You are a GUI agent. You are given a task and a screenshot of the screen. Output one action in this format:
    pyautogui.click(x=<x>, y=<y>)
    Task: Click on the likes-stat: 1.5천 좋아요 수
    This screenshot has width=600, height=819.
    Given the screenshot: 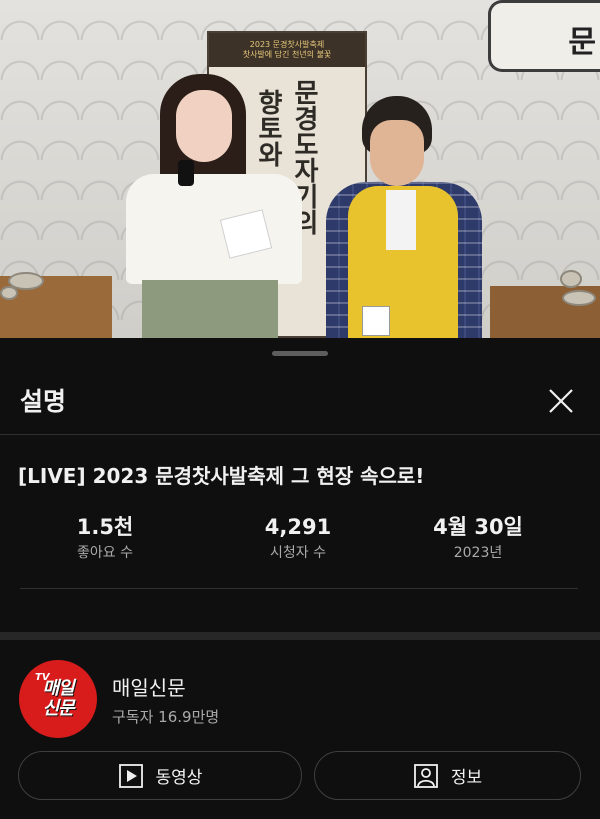 What is the action you would take?
    pyautogui.click(x=105, y=538)
    